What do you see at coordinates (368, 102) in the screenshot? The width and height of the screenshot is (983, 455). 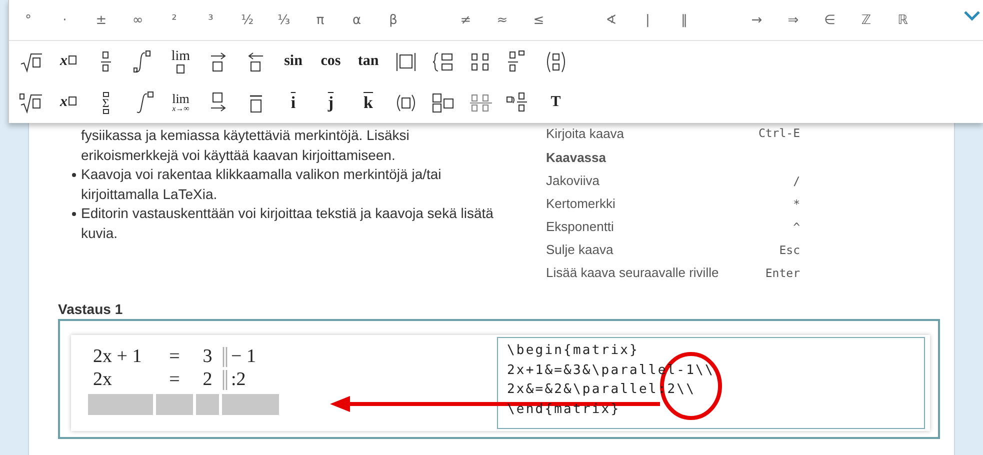 I see `template-button: k` at bounding box center [368, 102].